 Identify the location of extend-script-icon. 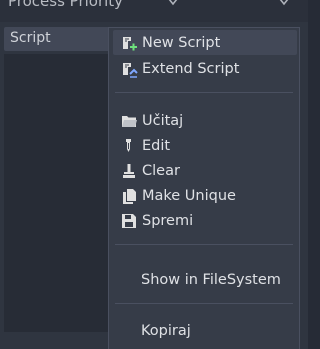
(129, 69).